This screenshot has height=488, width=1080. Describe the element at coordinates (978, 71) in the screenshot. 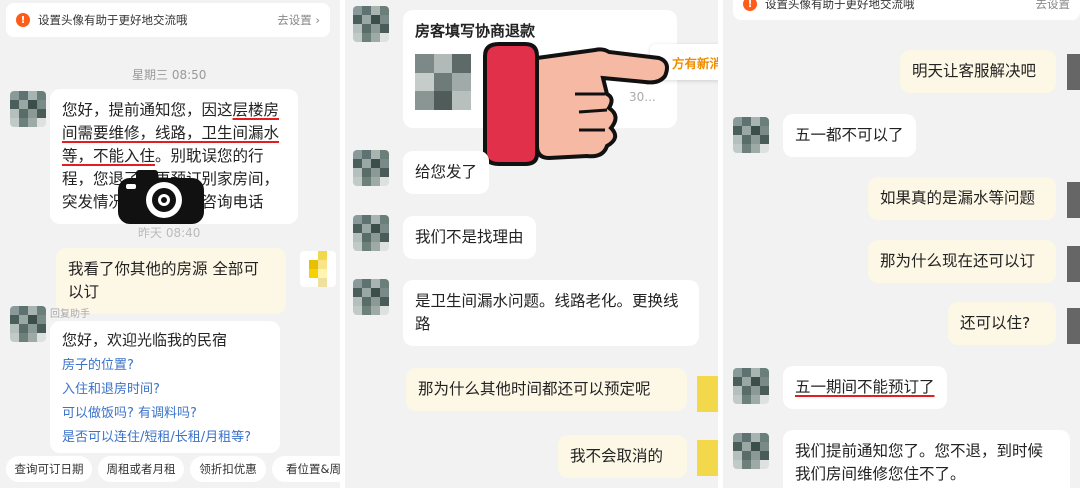

I see `guest-message: 明天让客服解决吧` at that location.